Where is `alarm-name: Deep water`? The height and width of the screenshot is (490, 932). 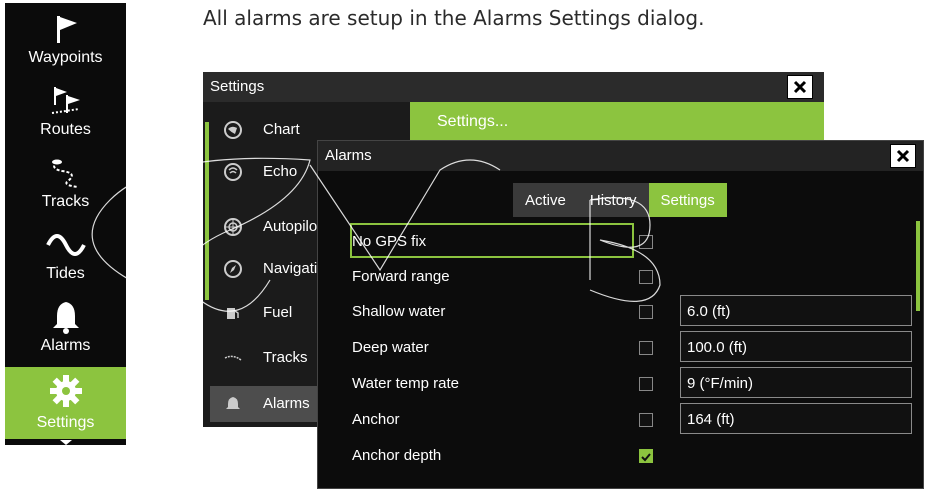 alarm-name: Deep water is located at coordinates (390, 347).